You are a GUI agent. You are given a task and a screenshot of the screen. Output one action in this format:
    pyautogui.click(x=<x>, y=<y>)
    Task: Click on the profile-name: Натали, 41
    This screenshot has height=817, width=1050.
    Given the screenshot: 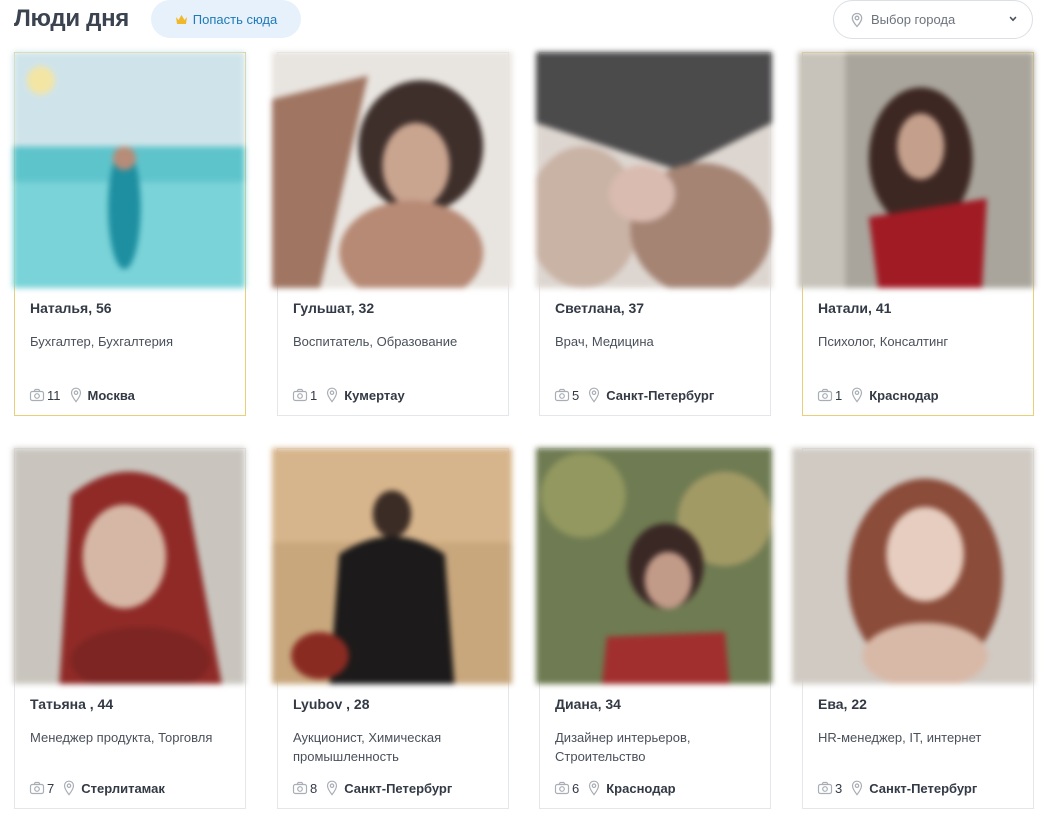 What is the action you would take?
    pyautogui.click(x=854, y=308)
    